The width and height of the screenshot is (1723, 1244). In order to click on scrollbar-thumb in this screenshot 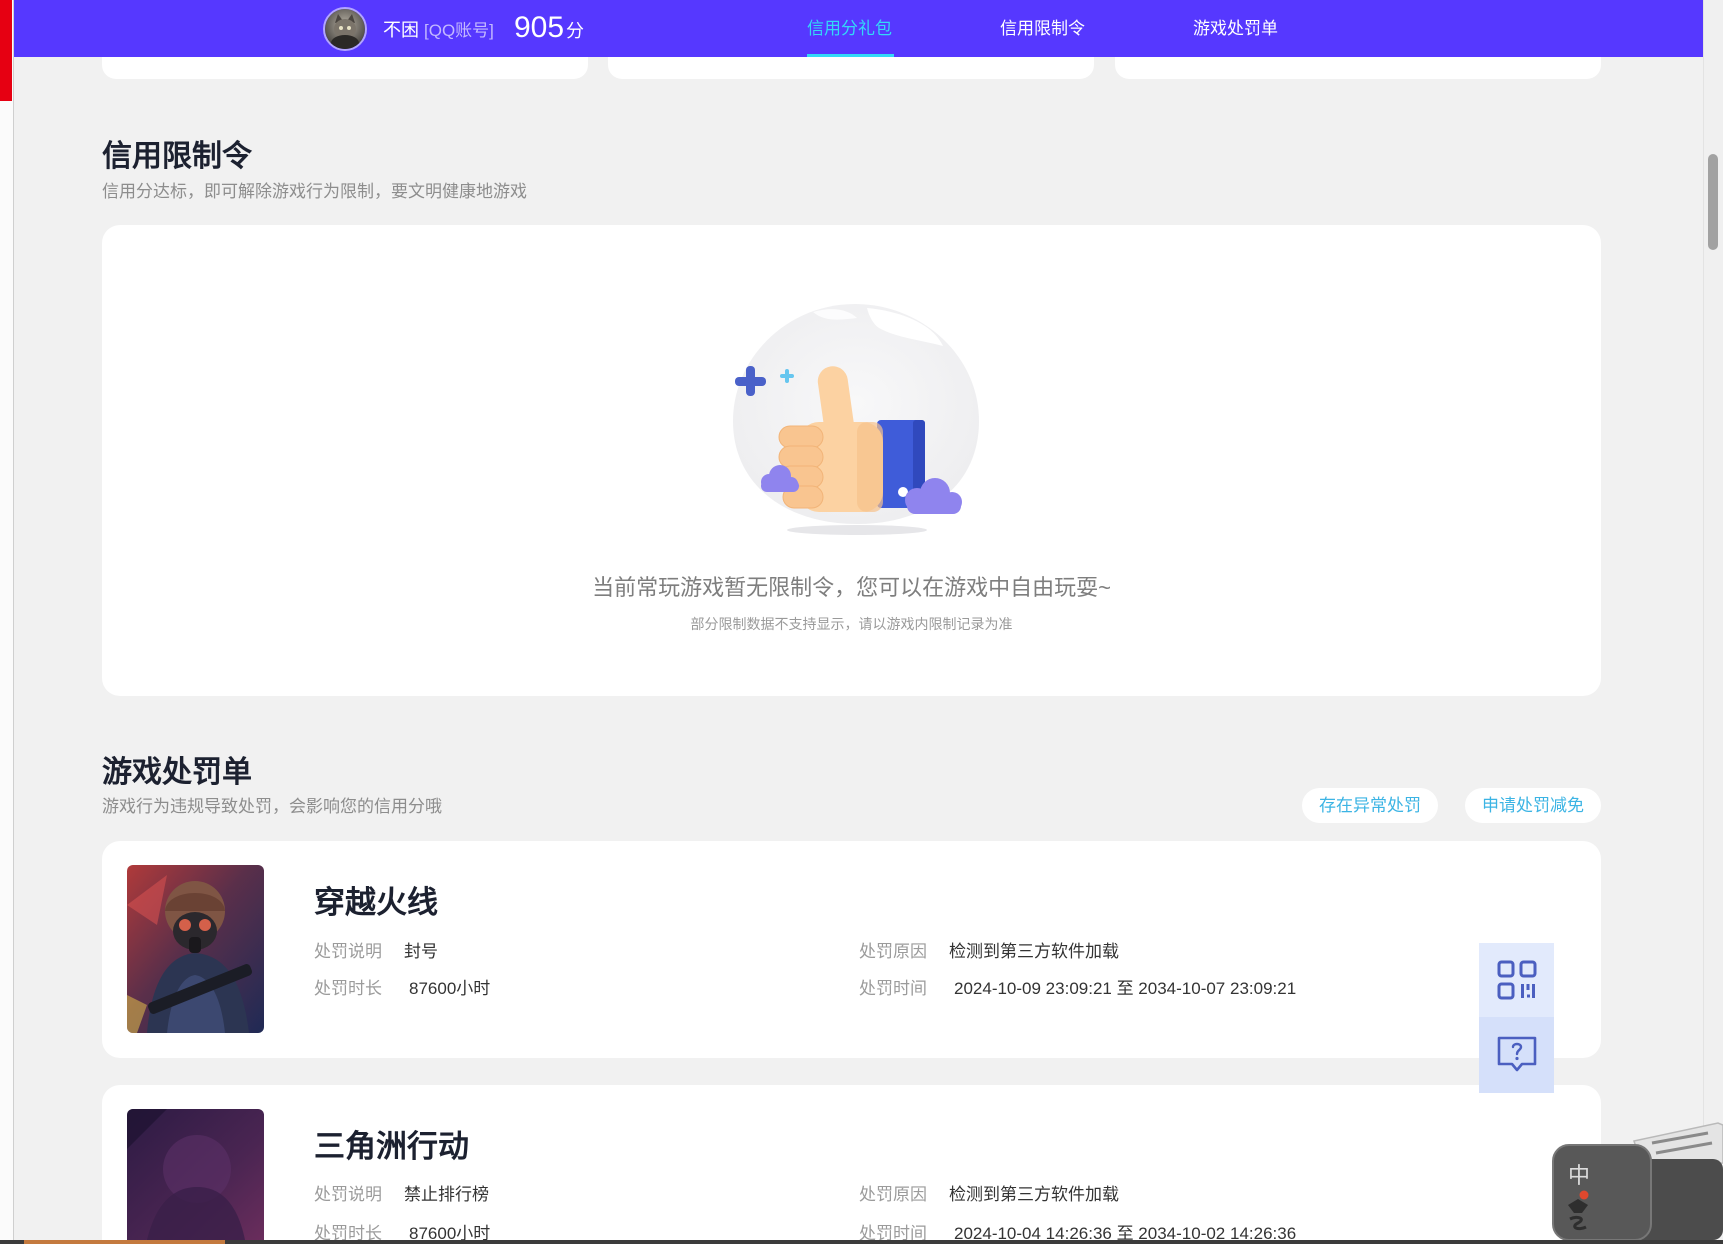, I will do `click(1713, 202)`.